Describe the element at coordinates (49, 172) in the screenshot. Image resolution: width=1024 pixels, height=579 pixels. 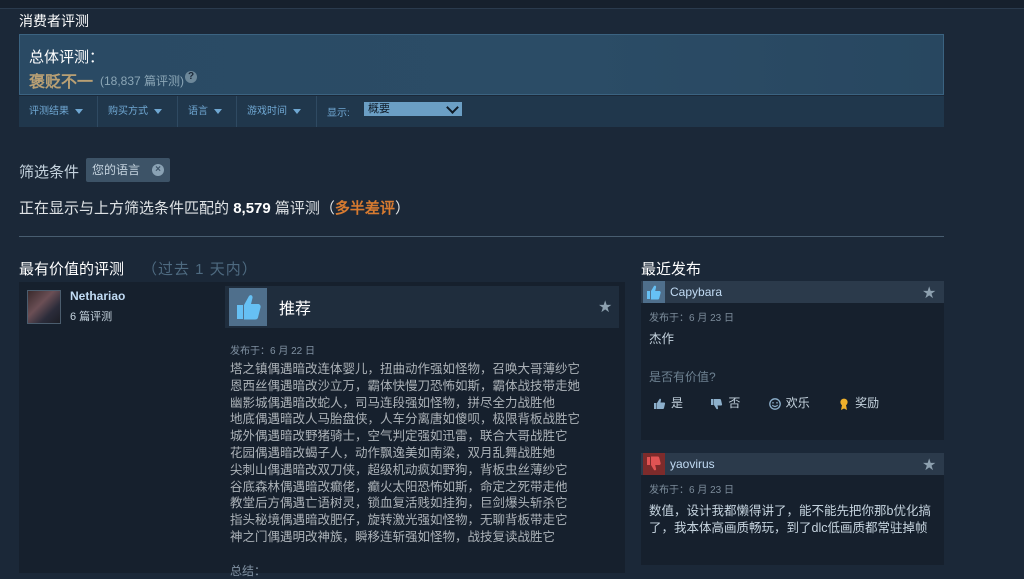
I see `active-filters-label: 筛选条件` at that location.